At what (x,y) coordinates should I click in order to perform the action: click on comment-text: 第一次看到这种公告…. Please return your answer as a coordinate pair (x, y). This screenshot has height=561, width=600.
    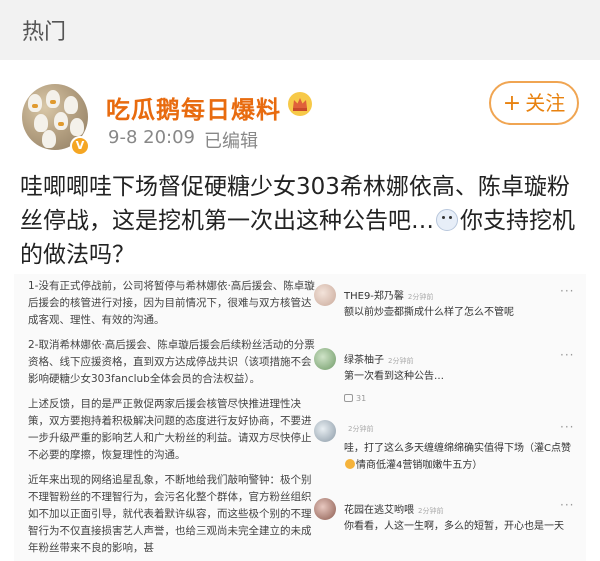
    Looking at the image, I should click on (394, 376).